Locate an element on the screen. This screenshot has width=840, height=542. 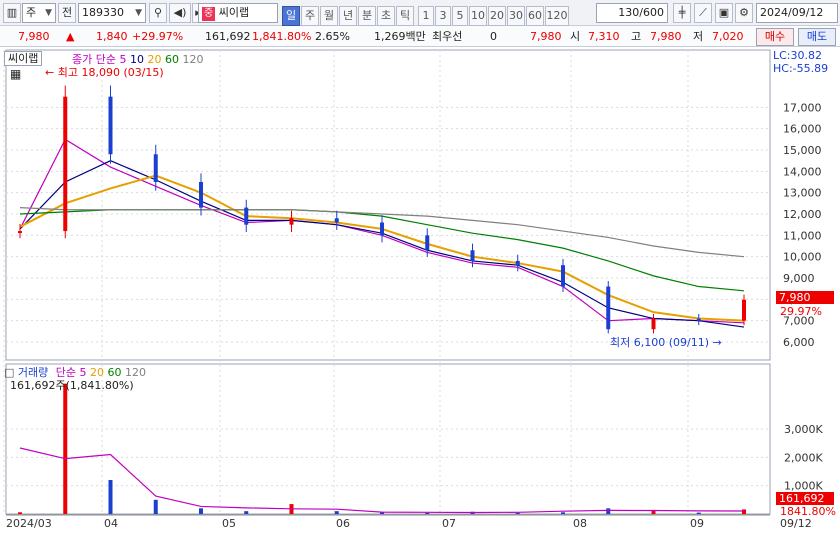
volume-pct: 1,841.80% is located at coordinates (282, 36).